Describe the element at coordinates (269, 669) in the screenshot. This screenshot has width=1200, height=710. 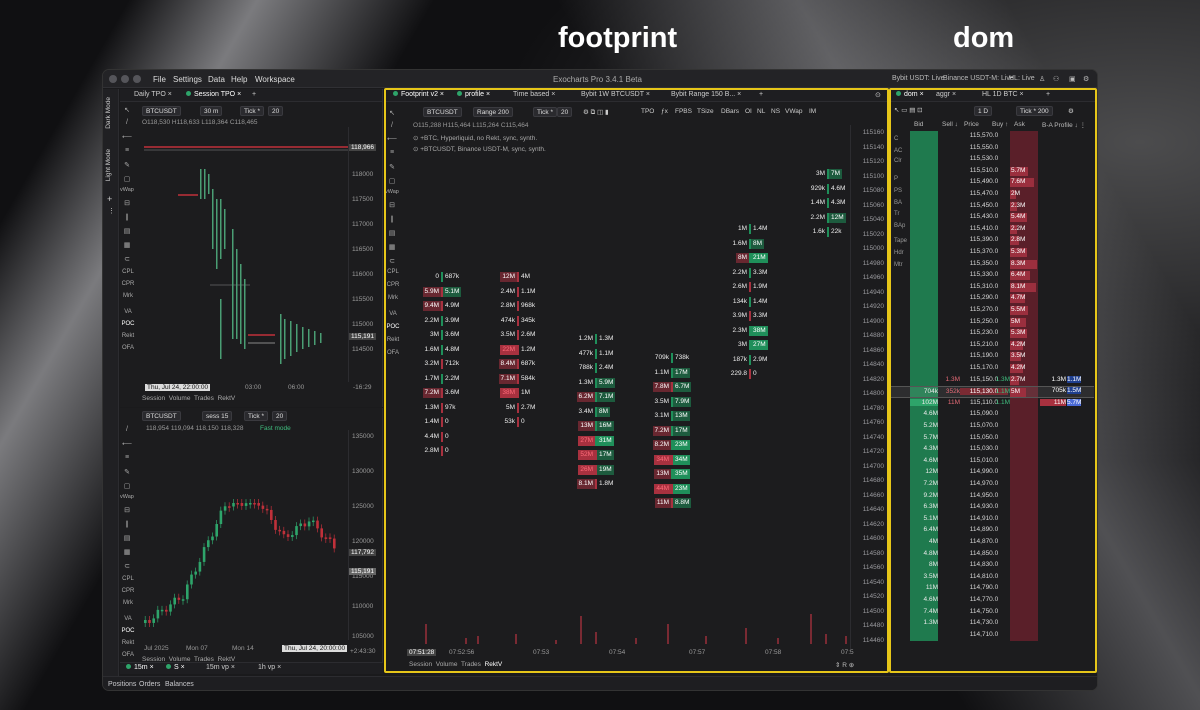
I see `layout-tab-1h-vp: 1h vp ×` at that location.